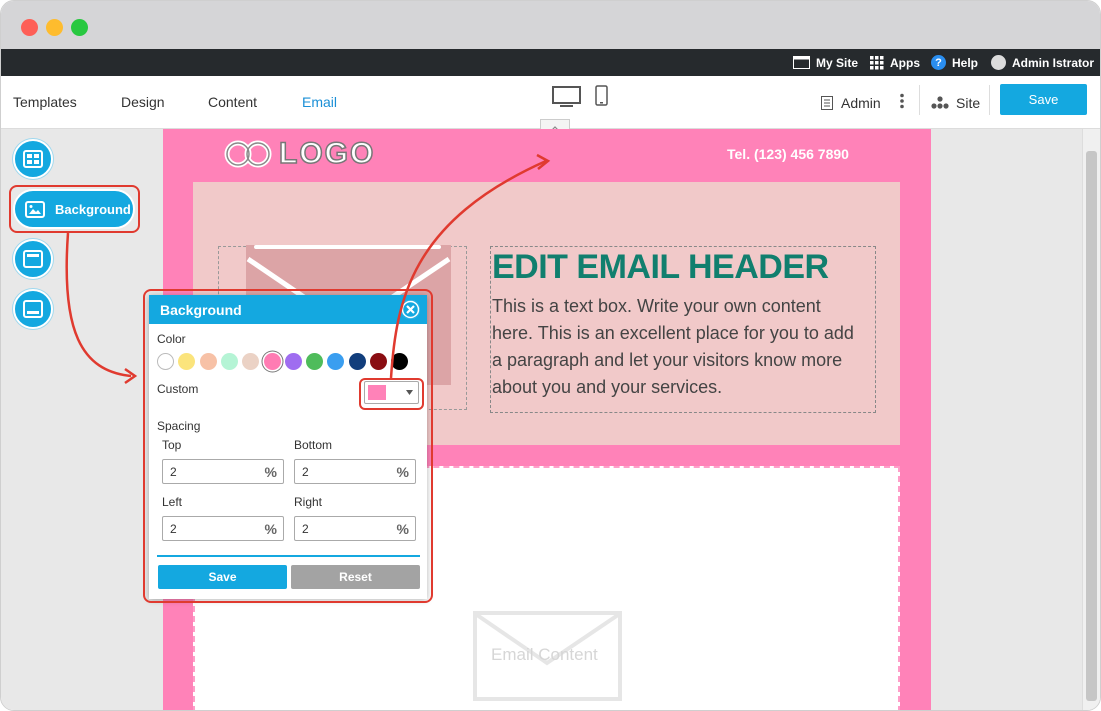 The height and width of the screenshot is (711, 1101). What do you see at coordinates (877, 62) in the screenshot?
I see `apps-grid-icon` at bounding box center [877, 62].